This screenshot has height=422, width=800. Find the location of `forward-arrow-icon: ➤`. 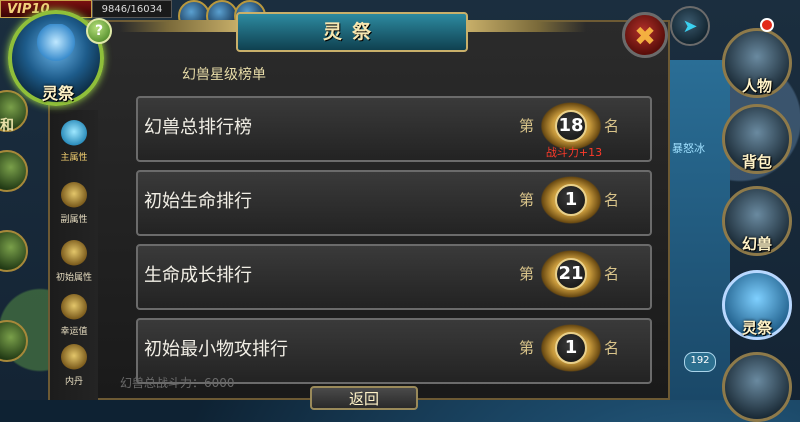

forward-arrow-icon: ➤ is located at coordinates (690, 26).